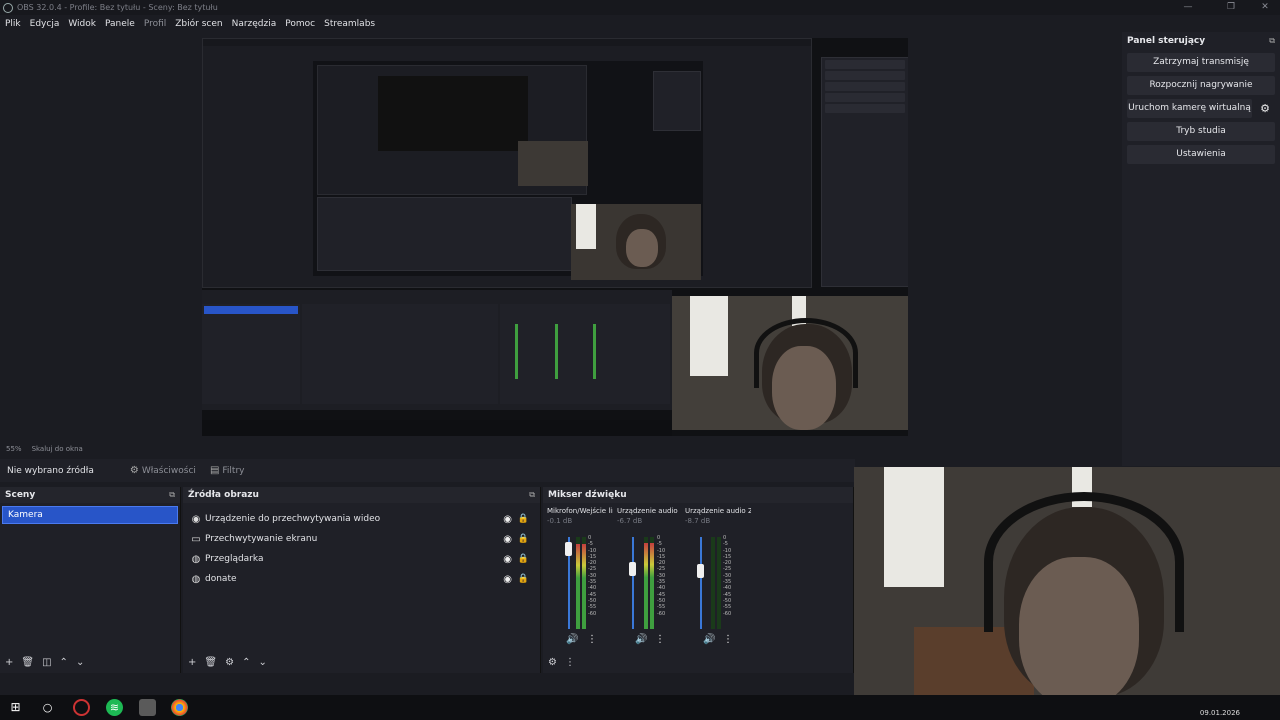 This screenshot has height=720, width=1280. Describe the element at coordinates (1166, 40) in the screenshot. I see `controls-title: Panel sterujący` at that location.